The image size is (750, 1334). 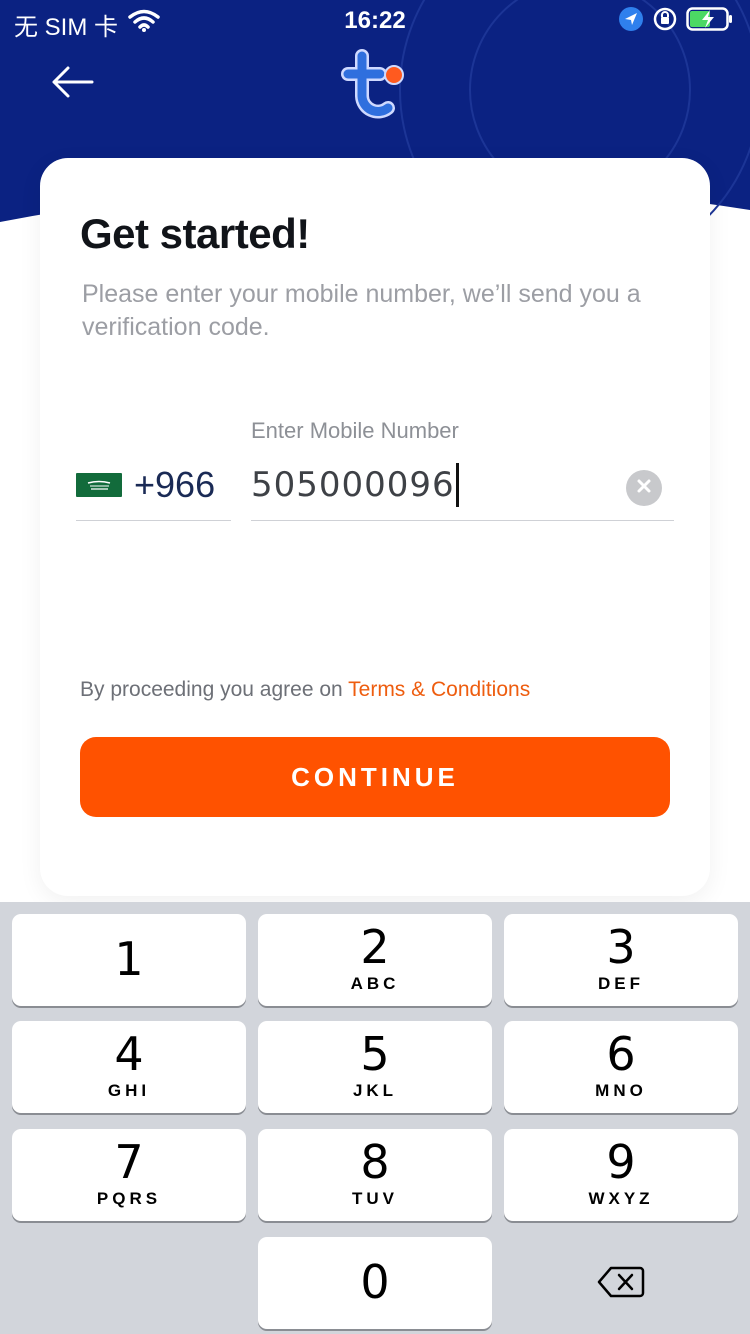 What do you see at coordinates (353, 485) in the screenshot?
I see `phone-number-value: 505000096` at bounding box center [353, 485].